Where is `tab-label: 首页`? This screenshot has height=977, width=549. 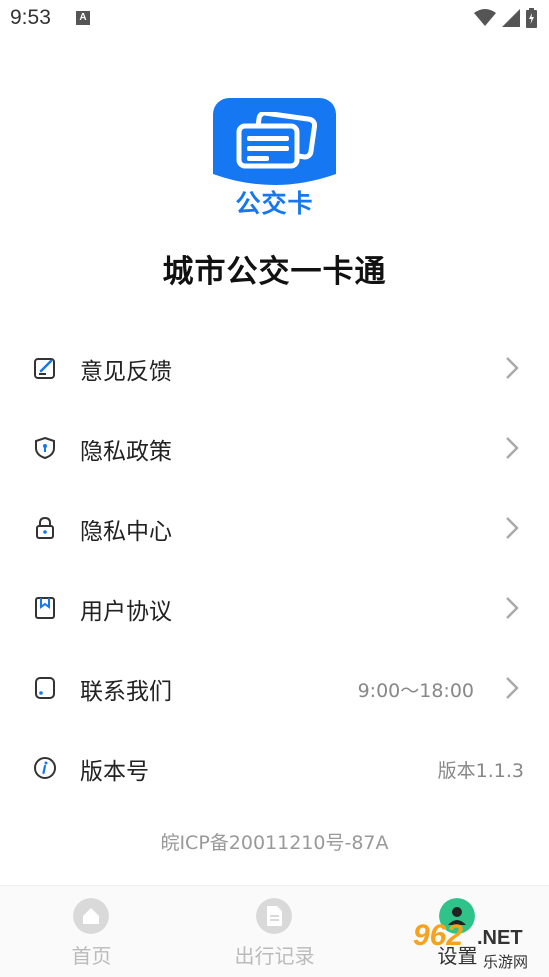
tab-label: 首页 is located at coordinates (91, 956).